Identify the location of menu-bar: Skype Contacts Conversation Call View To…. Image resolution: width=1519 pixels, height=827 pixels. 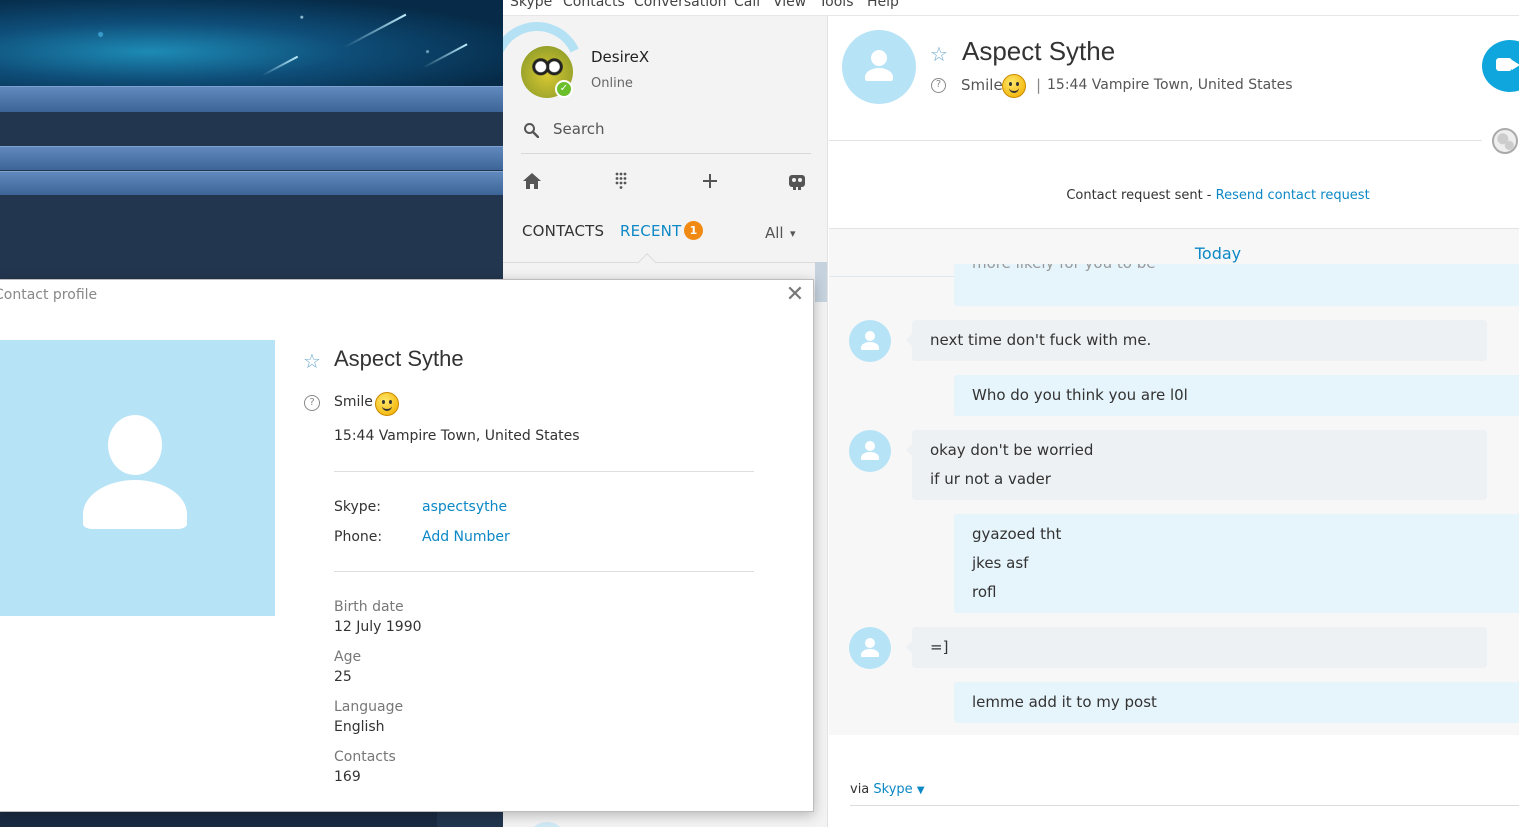
(1011, 8).